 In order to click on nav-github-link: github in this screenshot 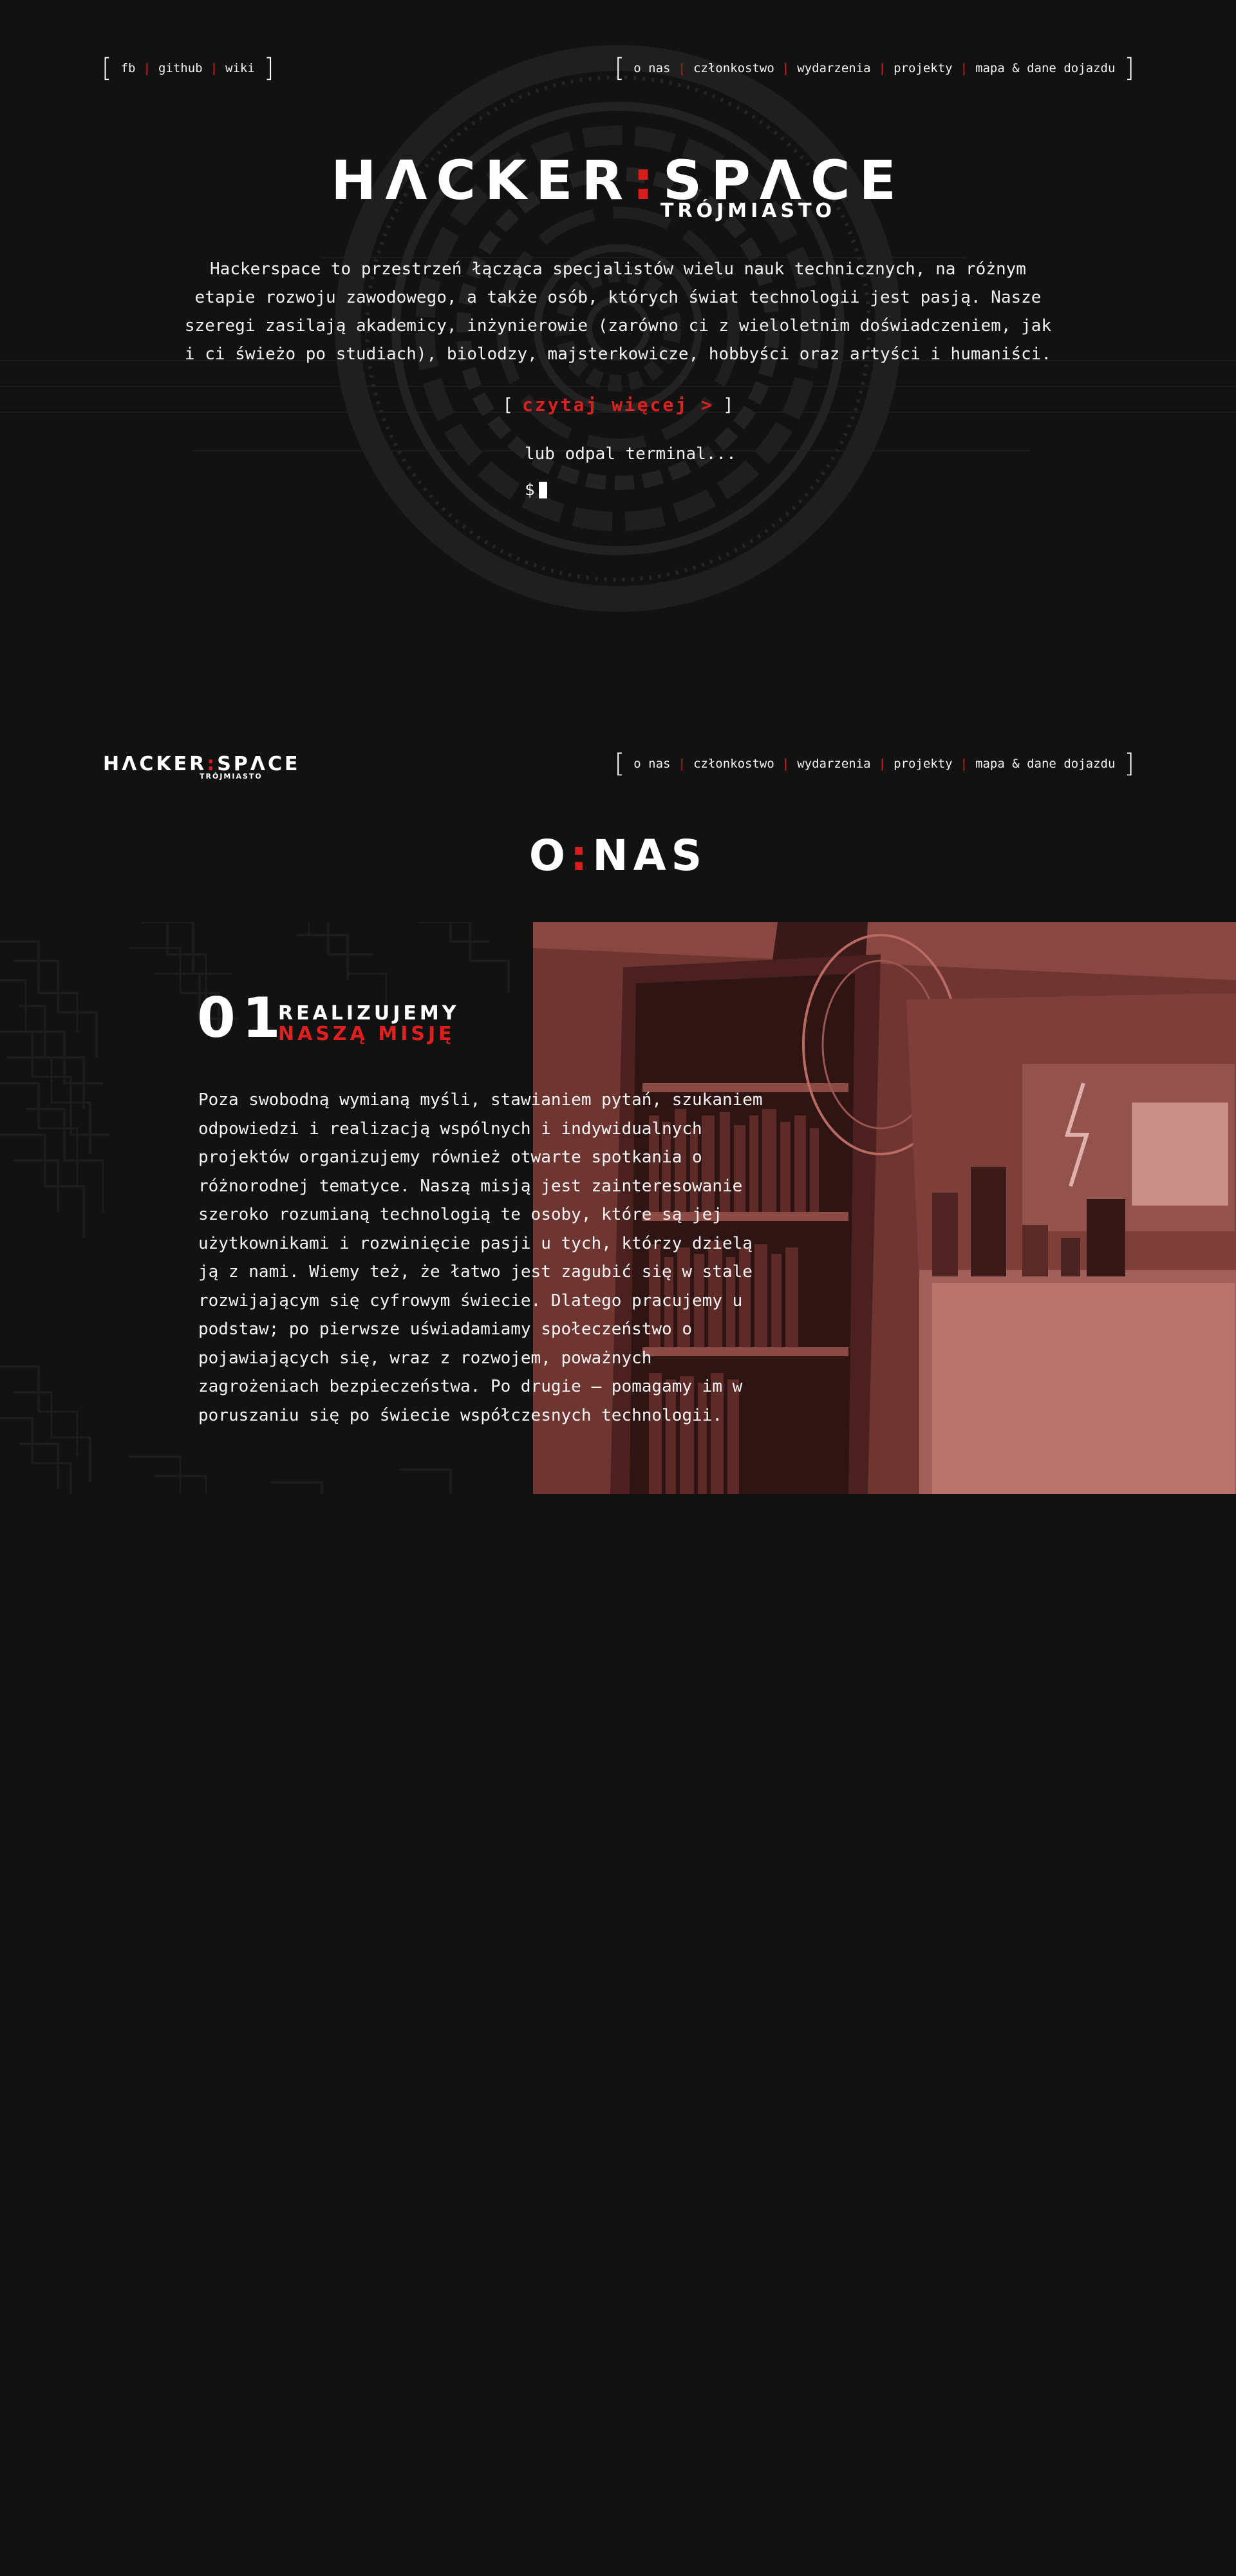, I will do `click(181, 68)`.